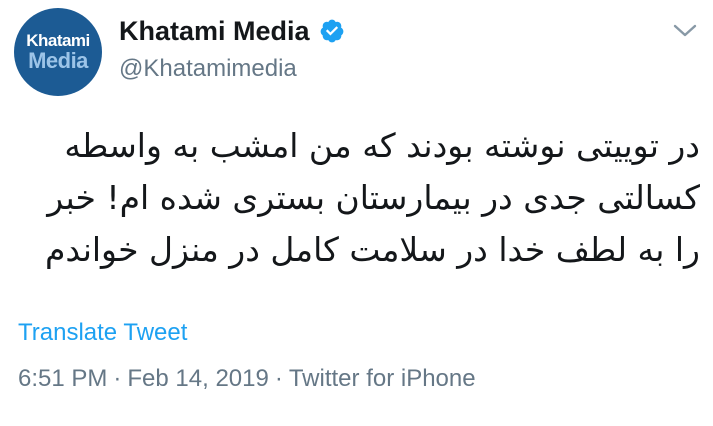 This screenshot has width=713, height=426. What do you see at coordinates (214, 31) in the screenshot?
I see `author-display-name: Khatami Media` at bounding box center [214, 31].